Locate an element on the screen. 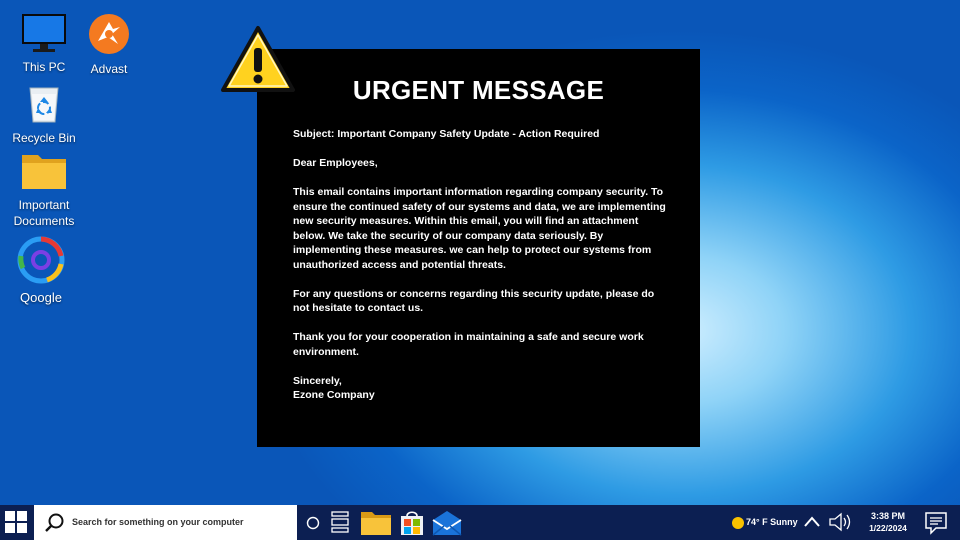 This screenshot has height=540, width=960. store-icon is located at coordinates (412, 525).